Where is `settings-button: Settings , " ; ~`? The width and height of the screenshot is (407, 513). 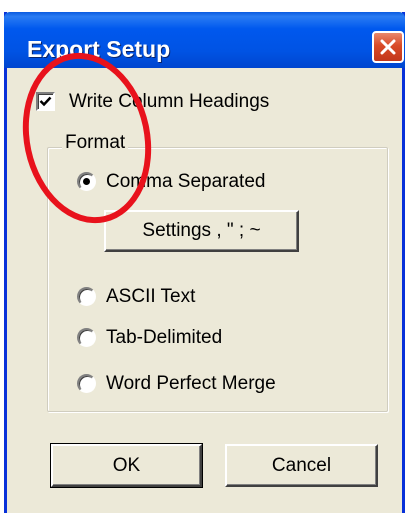 settings-button: Settings , " ; ~ is located at coordinates (201, 231).